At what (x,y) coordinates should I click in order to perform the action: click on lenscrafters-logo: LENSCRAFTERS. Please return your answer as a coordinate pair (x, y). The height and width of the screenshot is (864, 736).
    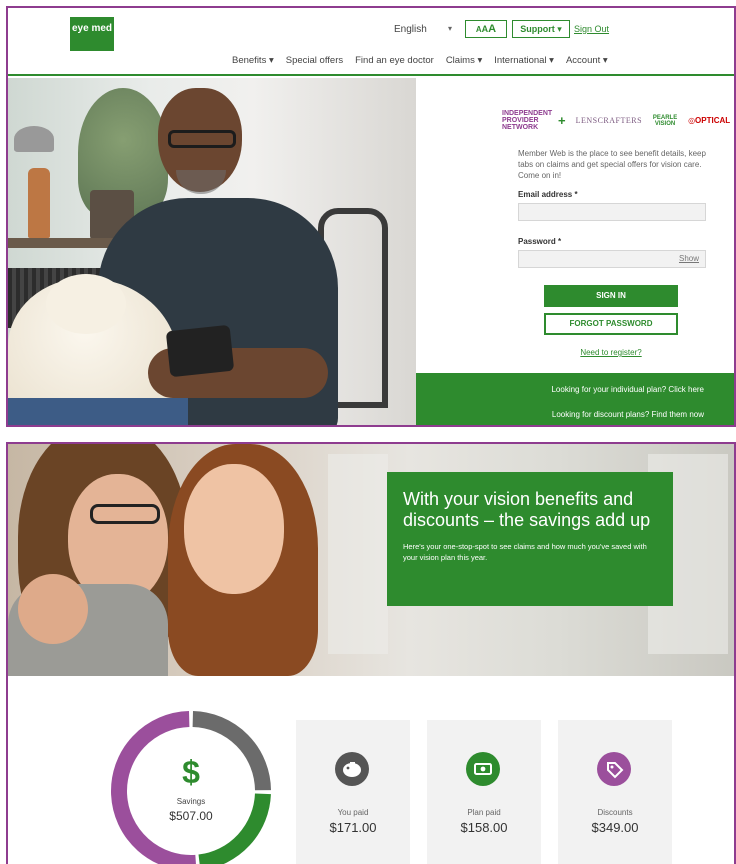
    Looking at the image, I should click on (609, 120).